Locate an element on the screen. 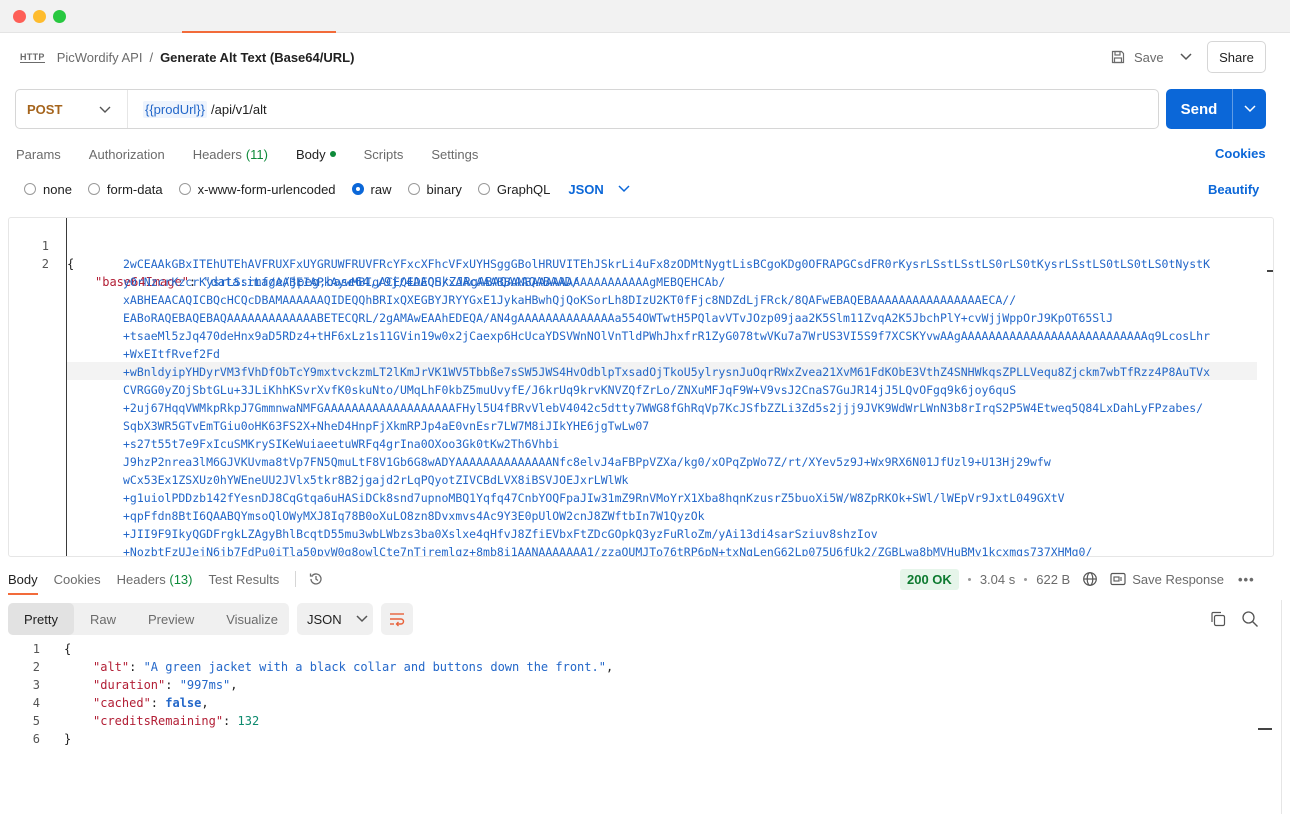  wrap-lines-button is located at coordinates (397, 619).